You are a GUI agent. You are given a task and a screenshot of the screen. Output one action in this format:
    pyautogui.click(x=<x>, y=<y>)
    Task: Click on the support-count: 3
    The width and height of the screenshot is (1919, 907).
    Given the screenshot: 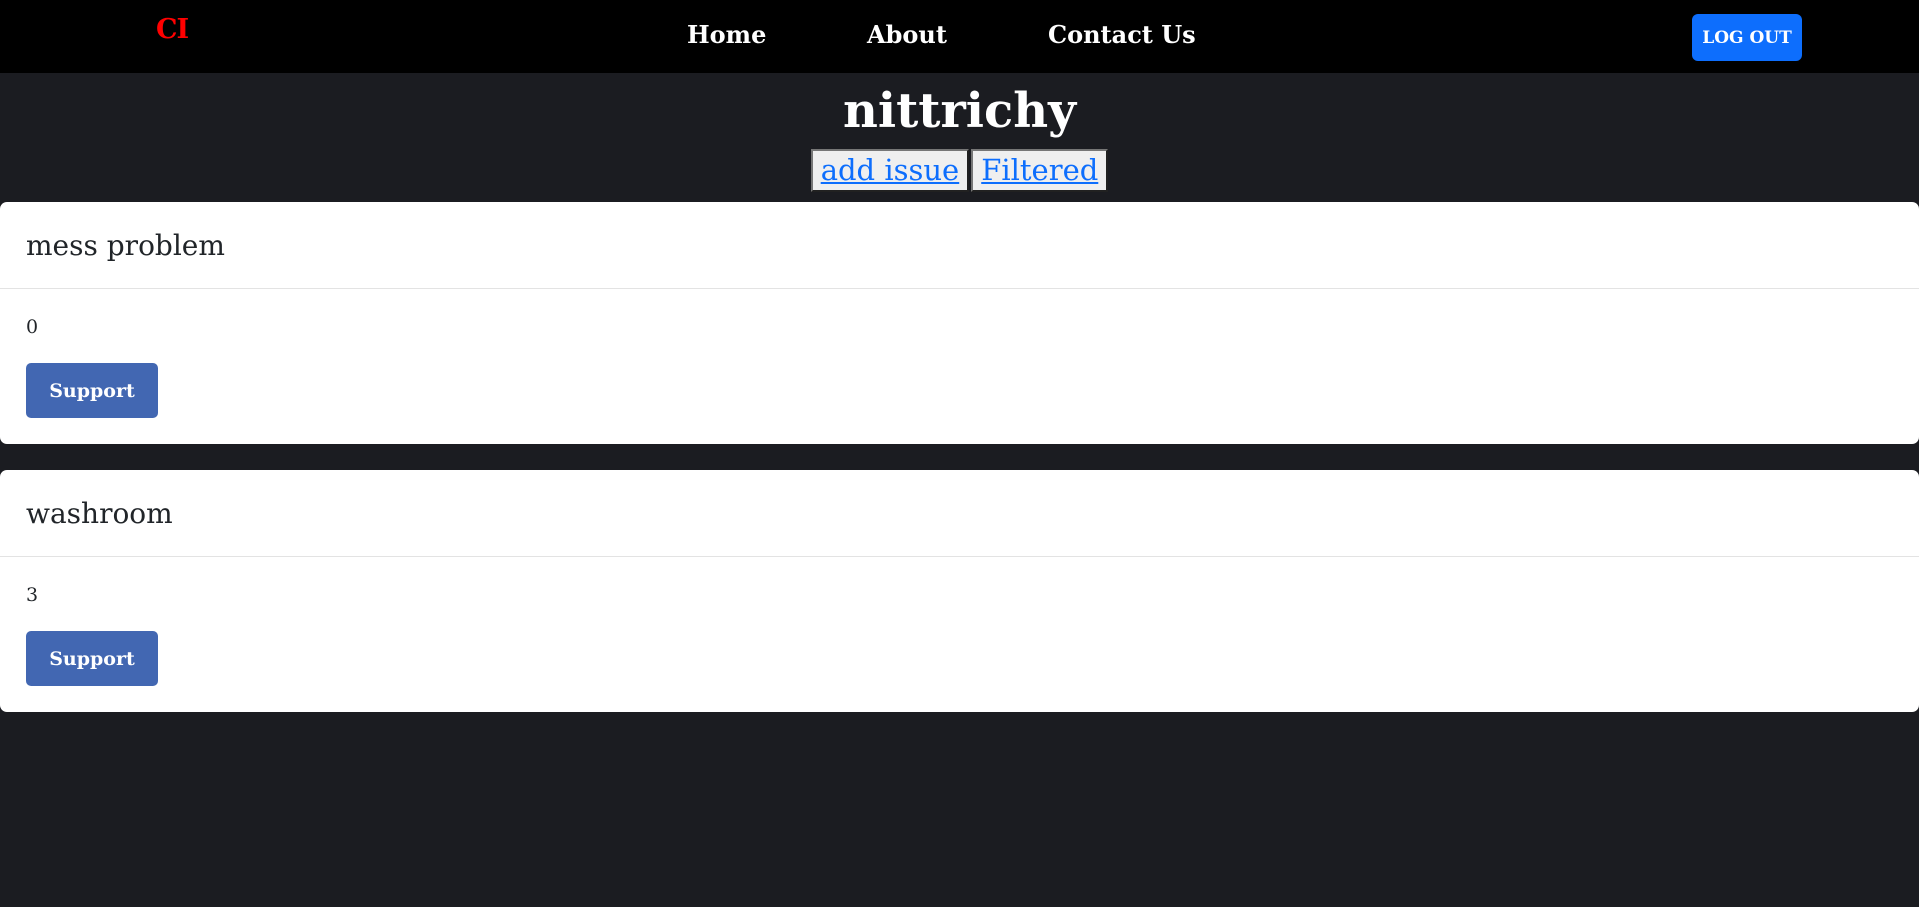 What is the action you would take?
    pyautogui.click(x=32, y=595)
    